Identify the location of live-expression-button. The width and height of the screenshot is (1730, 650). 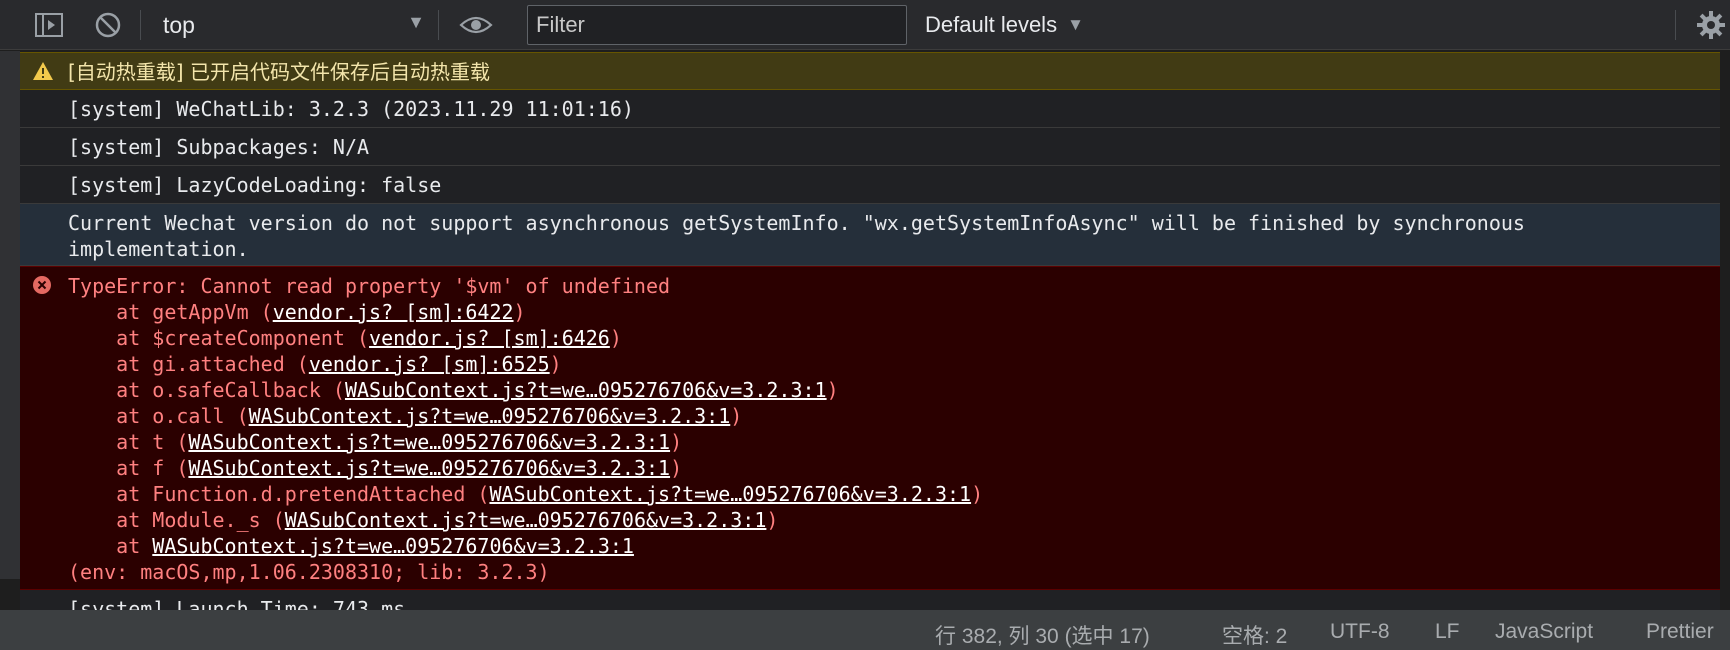
(476, 25).